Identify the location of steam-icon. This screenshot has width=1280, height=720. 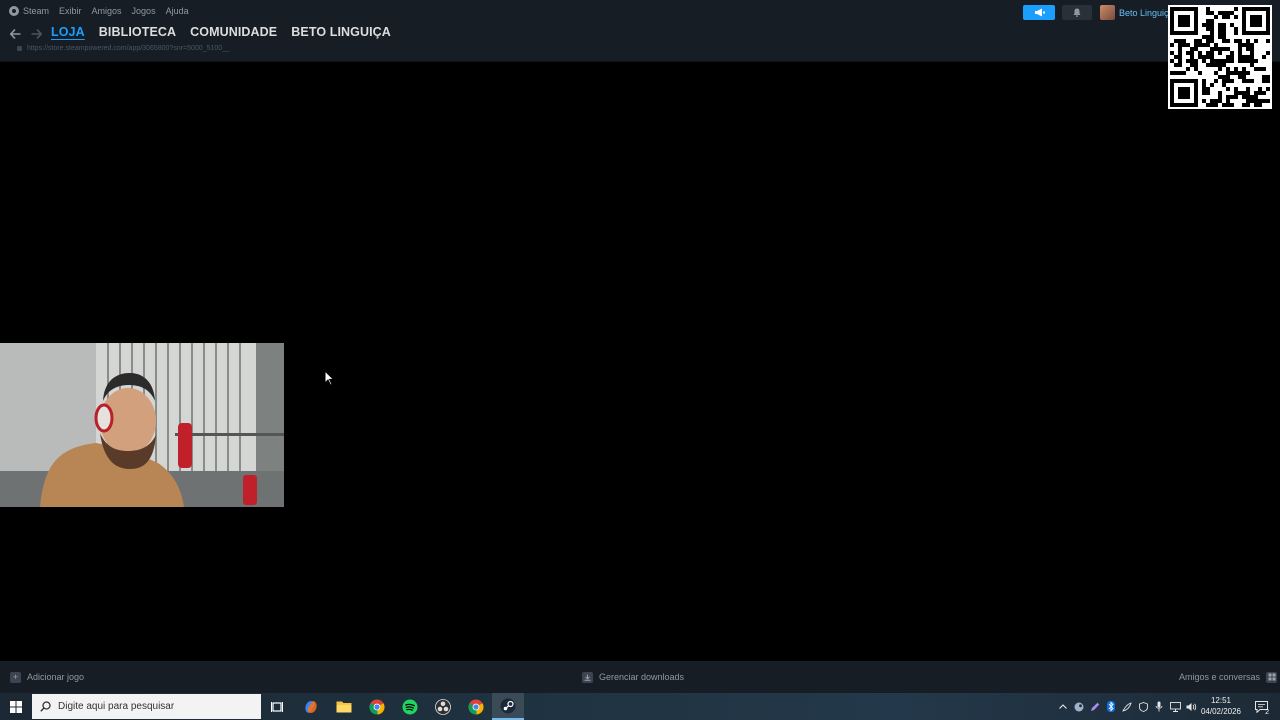
(508, 705).